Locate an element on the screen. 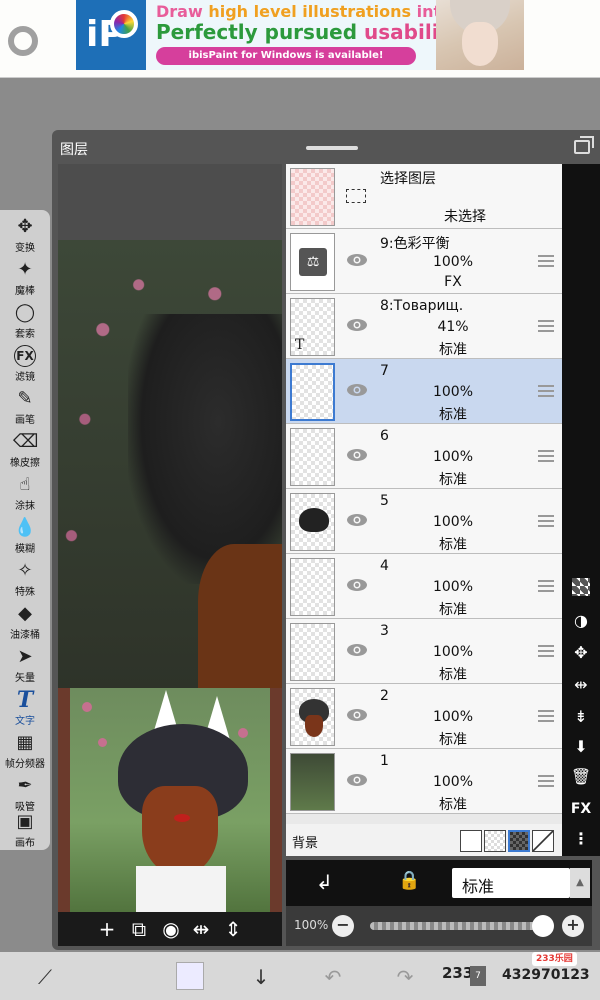 The image size is (600, 1000). bg-white-swatch is located at coordinates (471, 841).